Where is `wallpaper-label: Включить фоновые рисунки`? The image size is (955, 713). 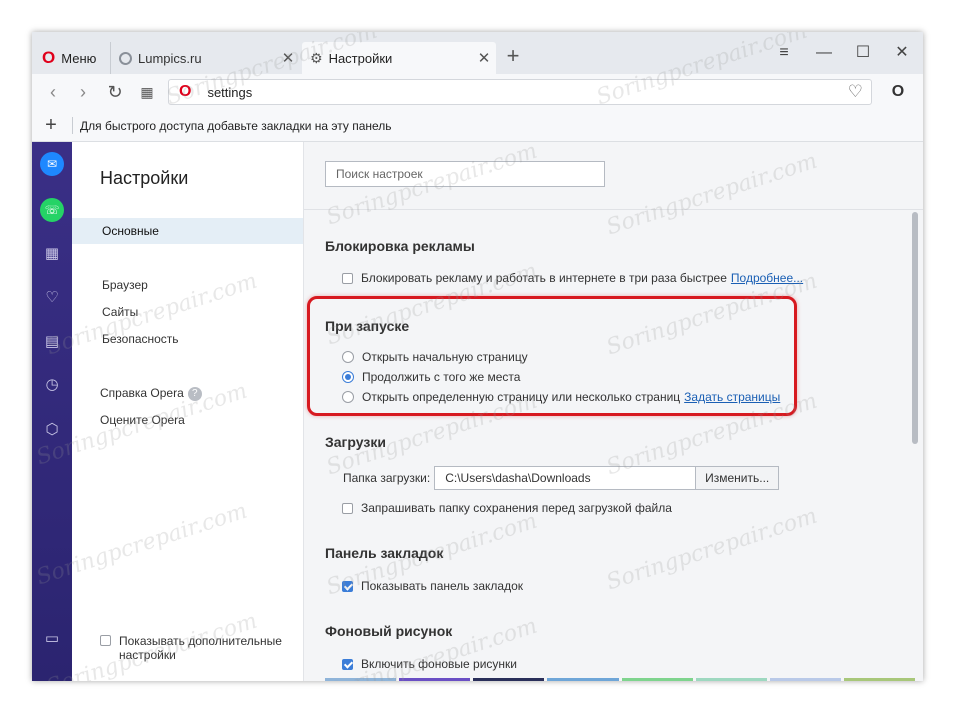
wallpaper-label: Включить фоновые рисунки is located at coordinates (439, 664).